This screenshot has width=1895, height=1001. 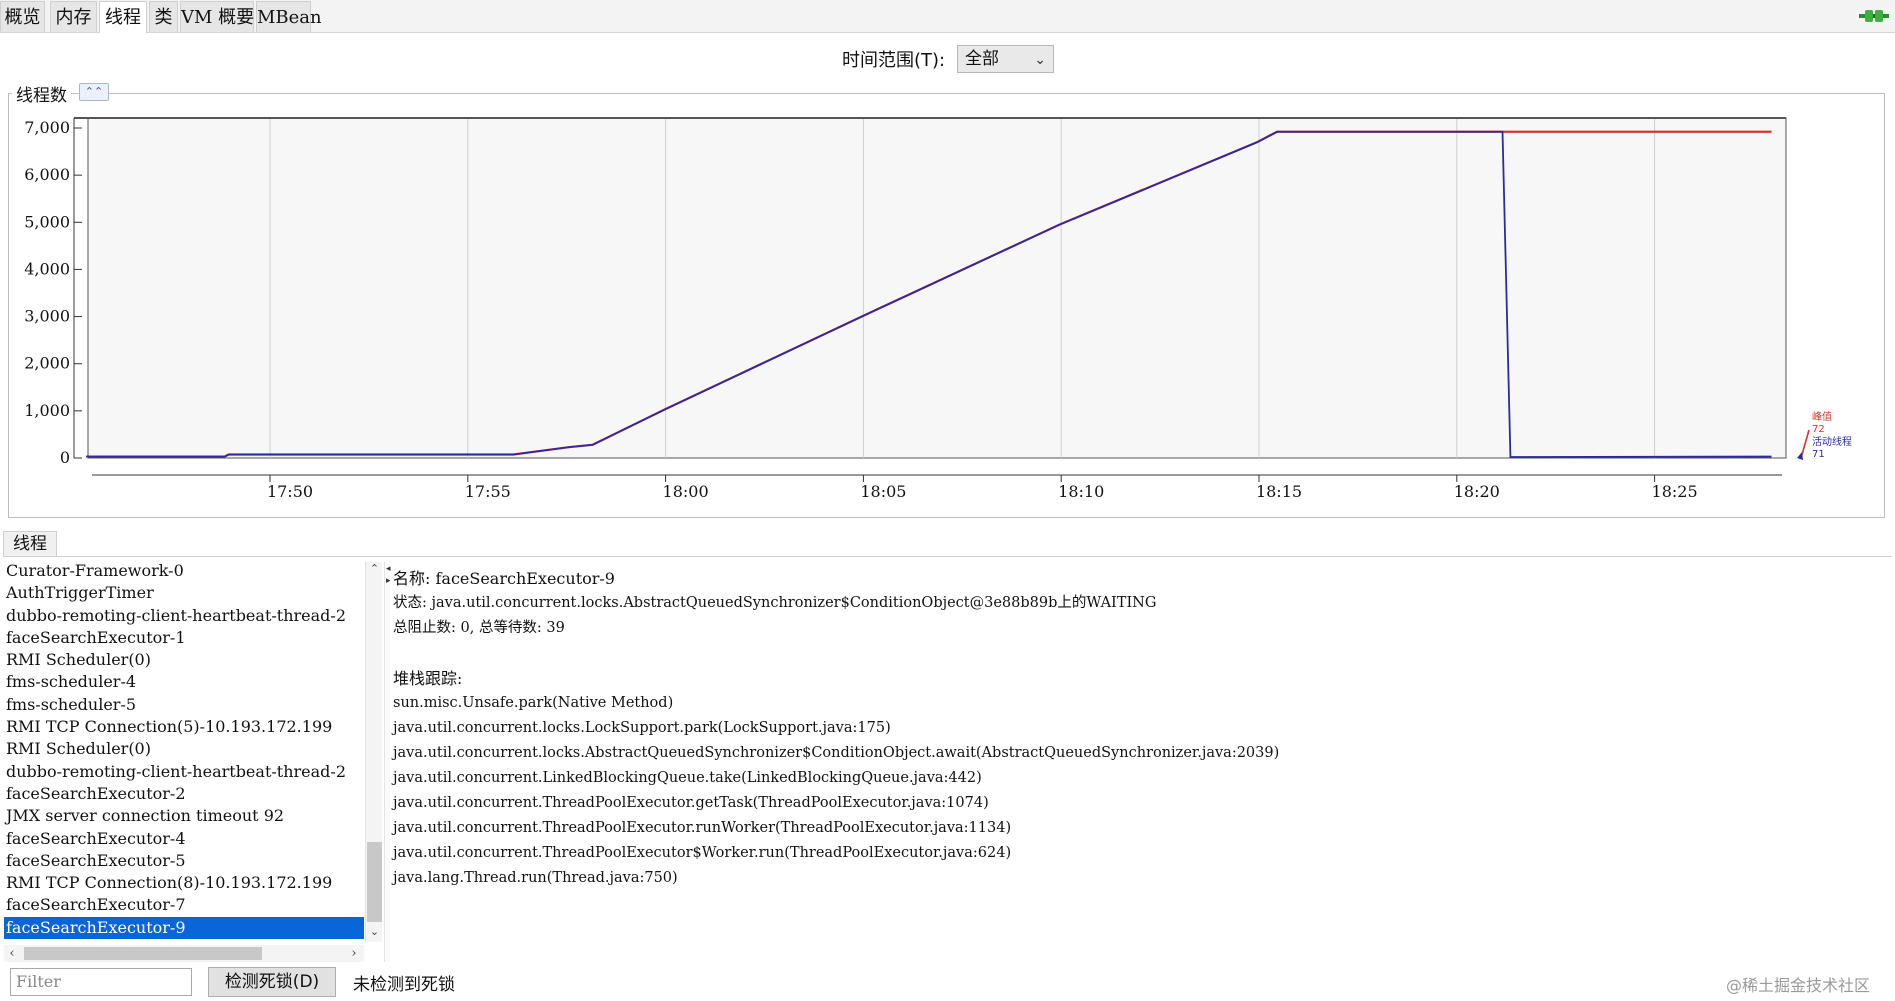 I want to click on deadlock-status: 未检测到死锁, so click(x=404, y=985).